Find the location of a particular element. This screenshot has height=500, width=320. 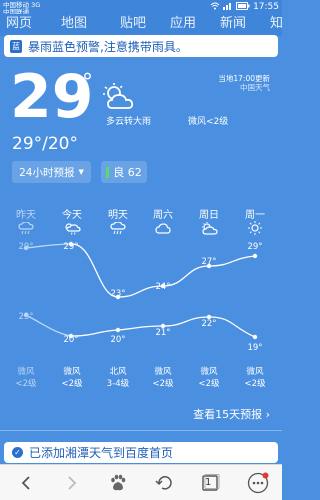

back-button is located at coordinates (26, 483).